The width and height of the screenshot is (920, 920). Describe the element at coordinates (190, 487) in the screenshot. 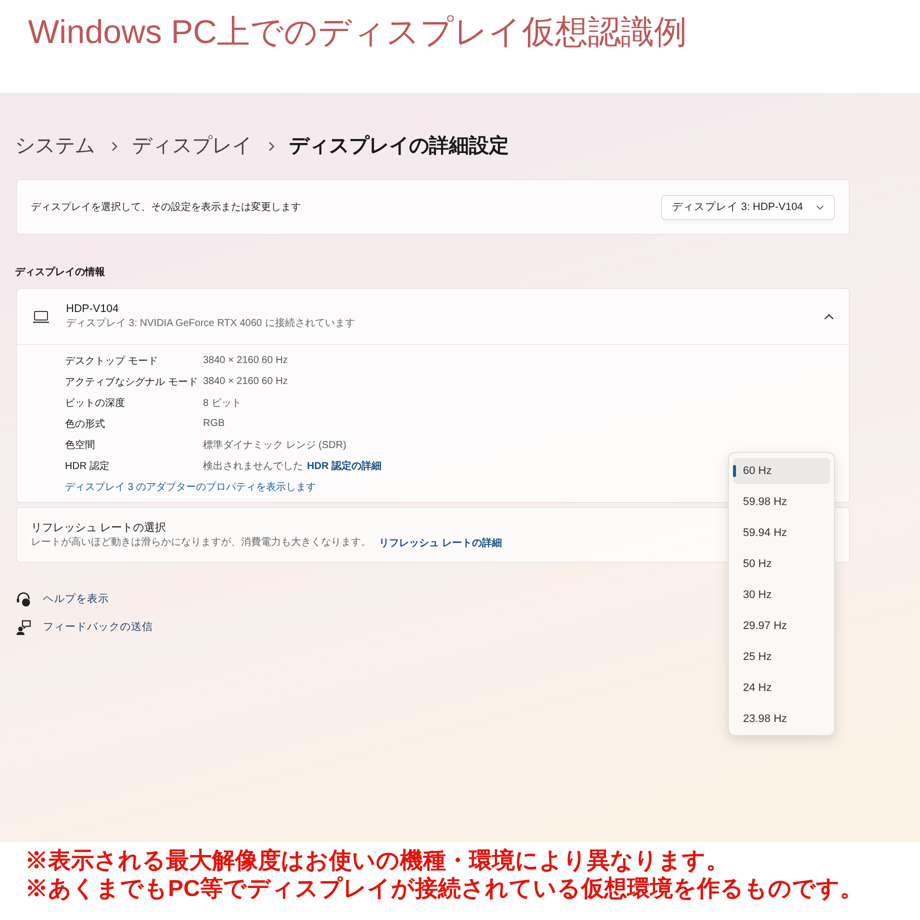

I see `adapter-properties-link: ディスプレイ 3 のアダプターのプロパティを表示します` at that location.